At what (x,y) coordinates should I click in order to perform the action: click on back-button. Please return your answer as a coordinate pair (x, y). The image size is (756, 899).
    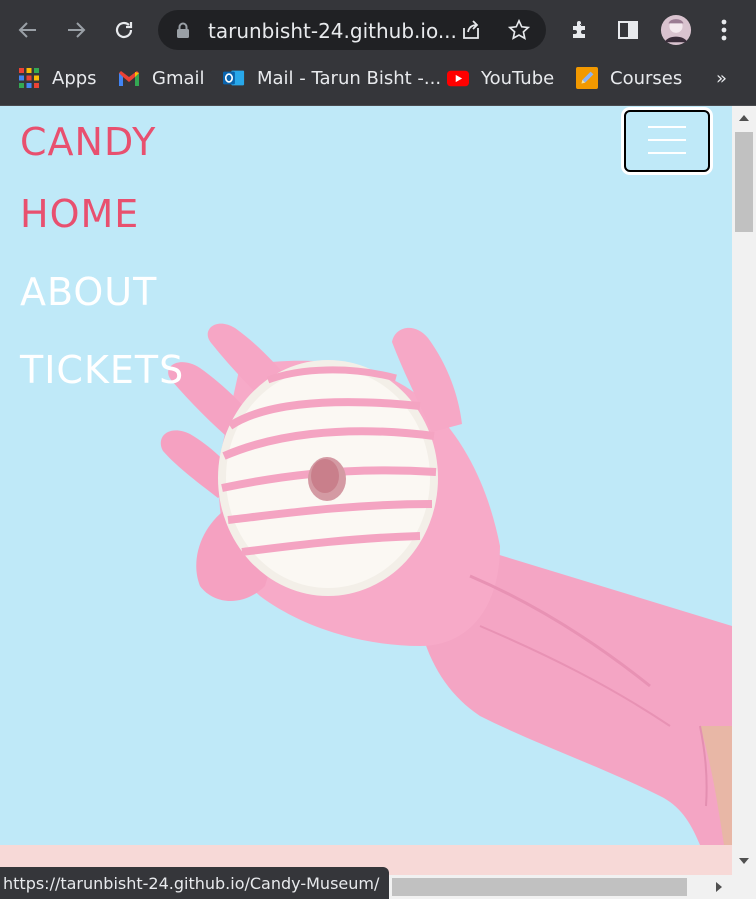
    Looking at the image, I should click on (28, 30).